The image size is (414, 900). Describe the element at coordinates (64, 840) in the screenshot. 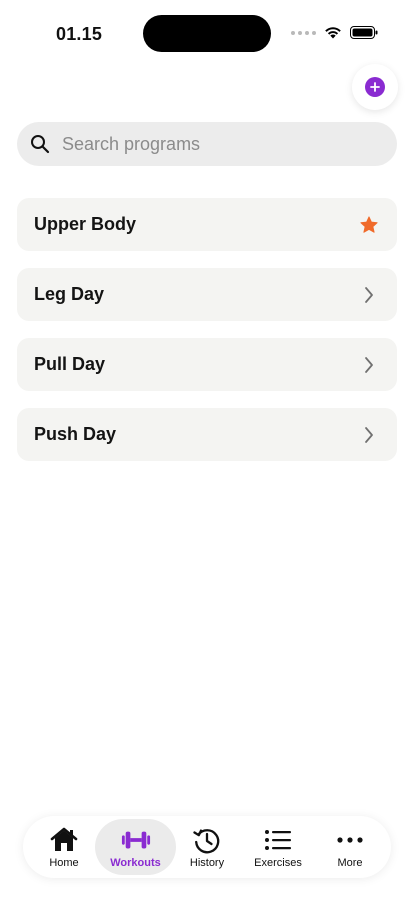

I see `home-icon` at that location.